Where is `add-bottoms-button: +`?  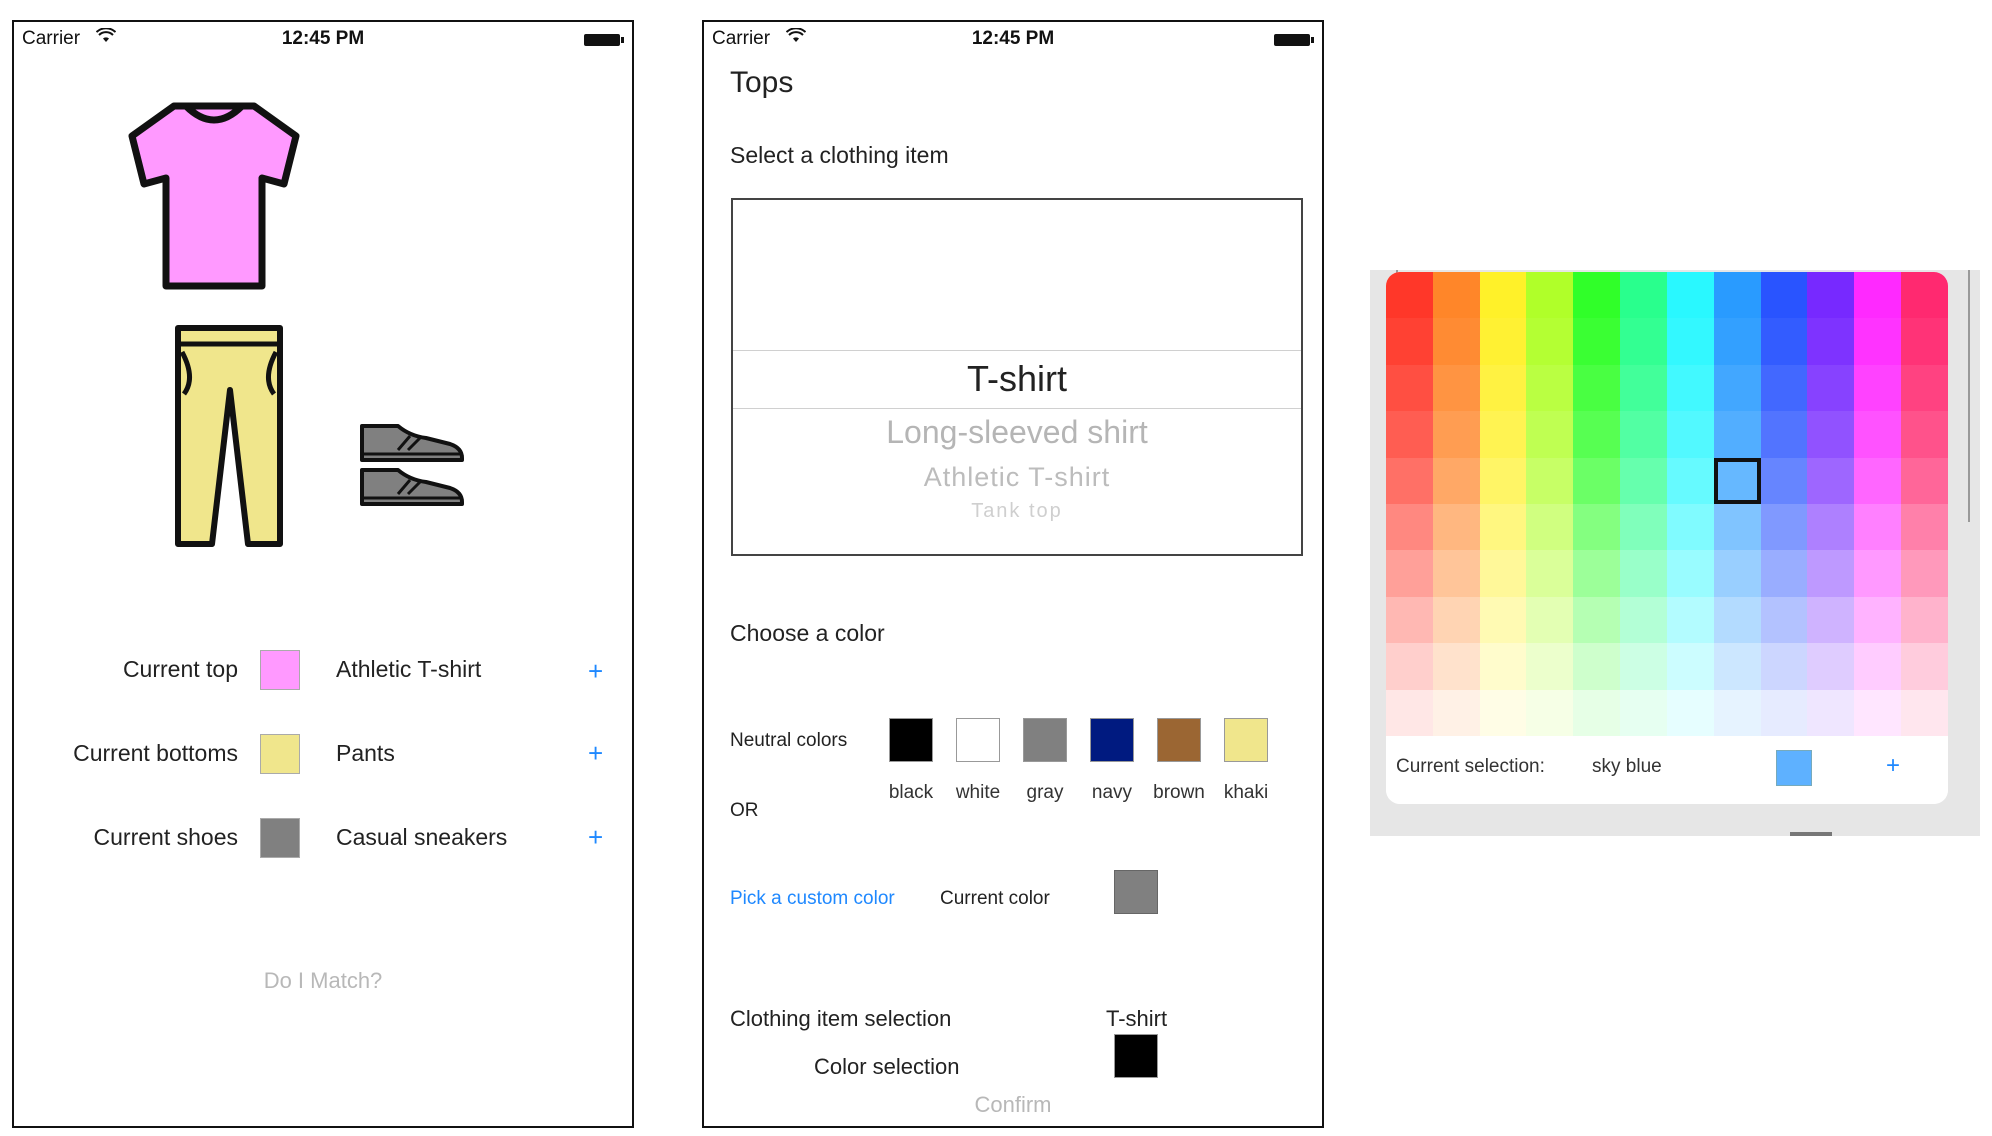 add-bottoms-button: + is located at coordinates (595, 753).